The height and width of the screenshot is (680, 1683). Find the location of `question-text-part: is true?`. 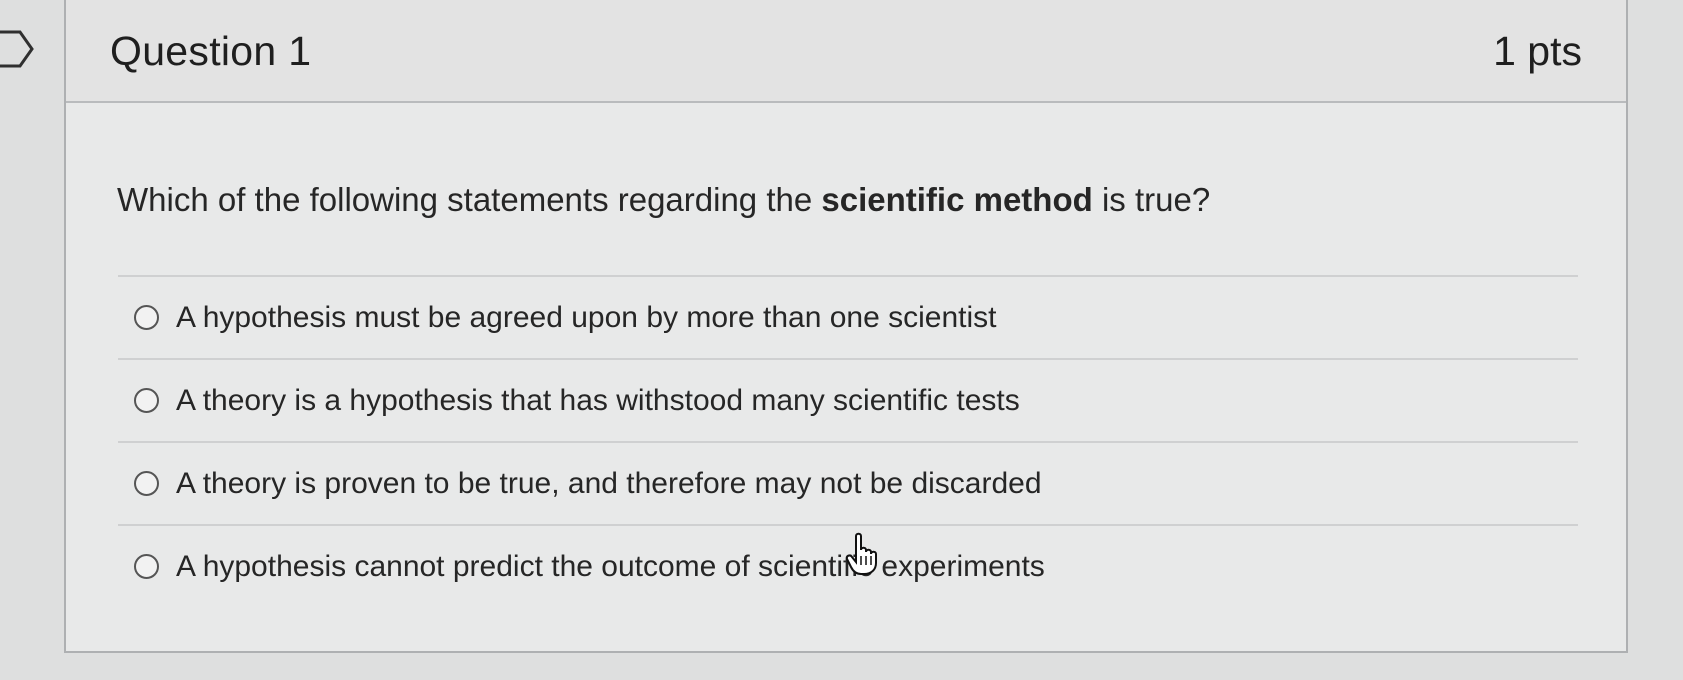

question-text-part: is true? is located at coordinates (1151, 199).